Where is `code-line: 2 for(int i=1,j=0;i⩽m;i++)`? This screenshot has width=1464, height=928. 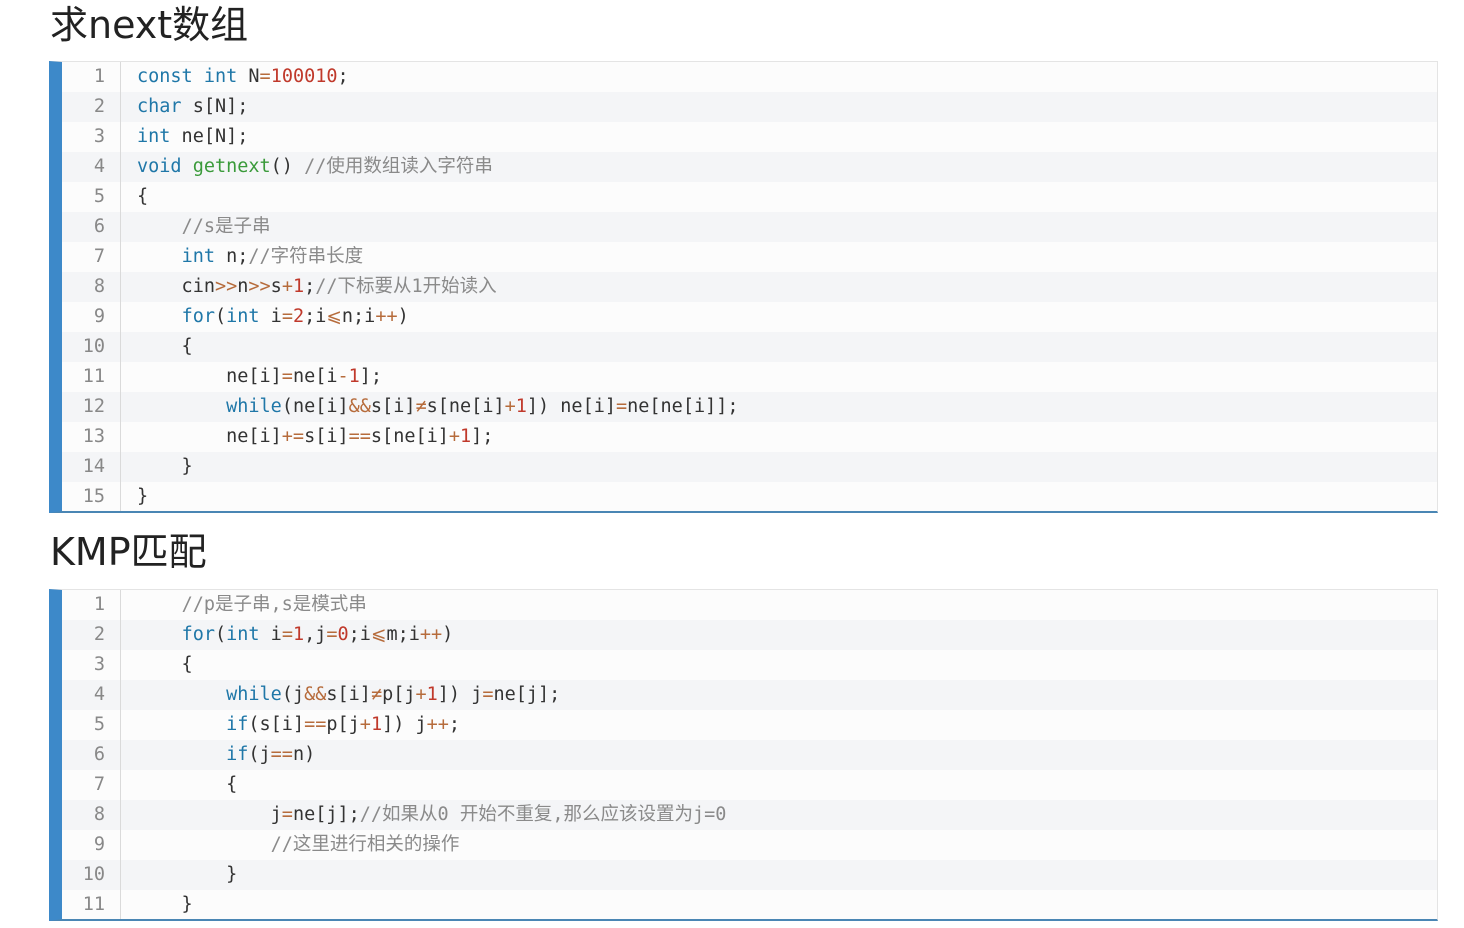
code-line: 2 for(int i=1,j=0;i⩽m;i++) is located at coordinates (749, 635).